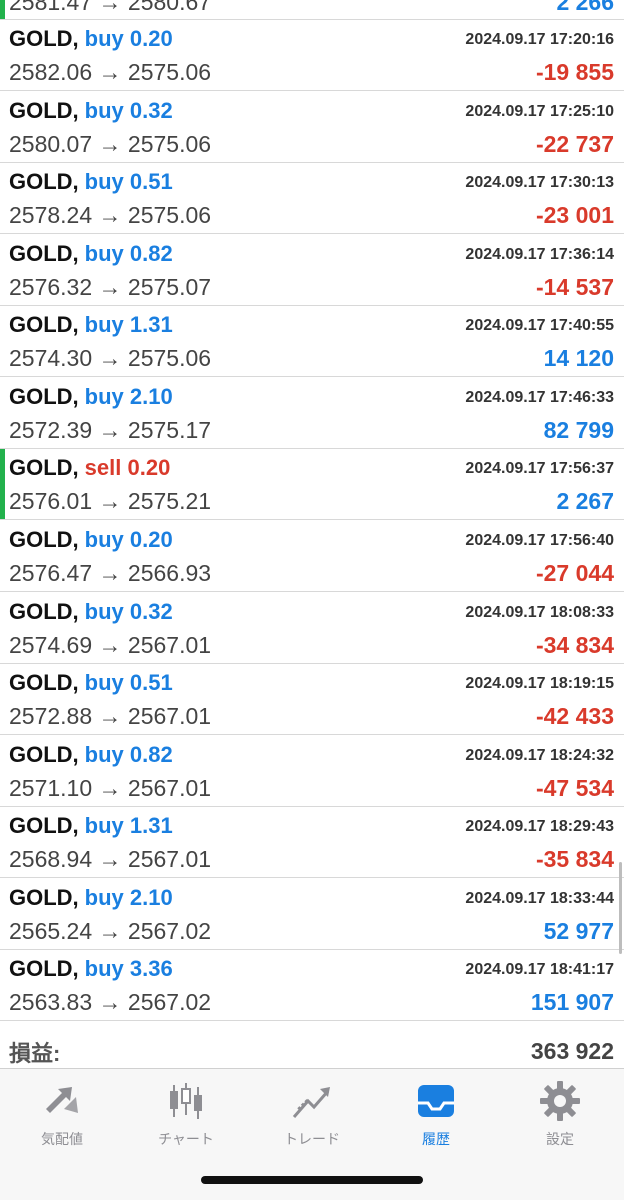 Image resolution: width=624 pixels, height=1200 pixels. What do you see at coordinates (574, 644) in the screenshot?
I see `trade-loss: -34 834` at bounding box center [574, 644].